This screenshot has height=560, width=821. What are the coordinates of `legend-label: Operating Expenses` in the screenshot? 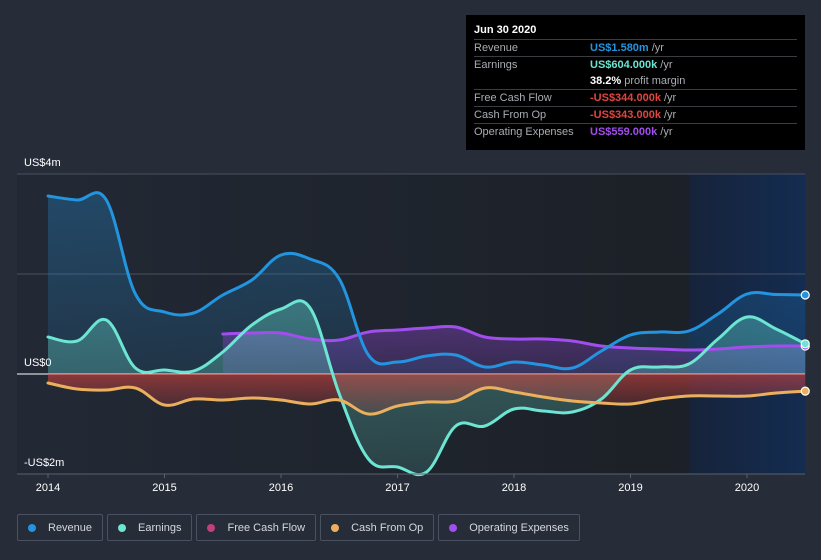 It's located at (519, 527).